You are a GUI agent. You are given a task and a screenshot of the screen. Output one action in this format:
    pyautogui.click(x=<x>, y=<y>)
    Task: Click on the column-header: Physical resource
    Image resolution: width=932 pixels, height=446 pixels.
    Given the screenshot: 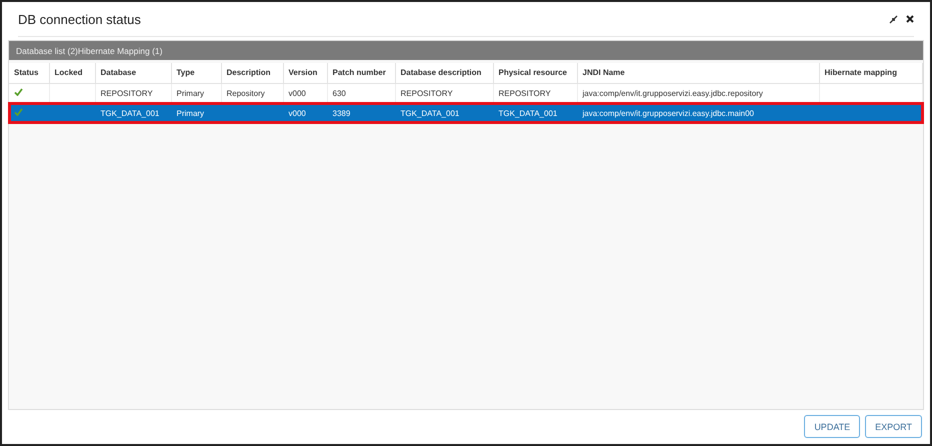 What is the action you would take?
    pyautogui.click(x=535, y=73)
    